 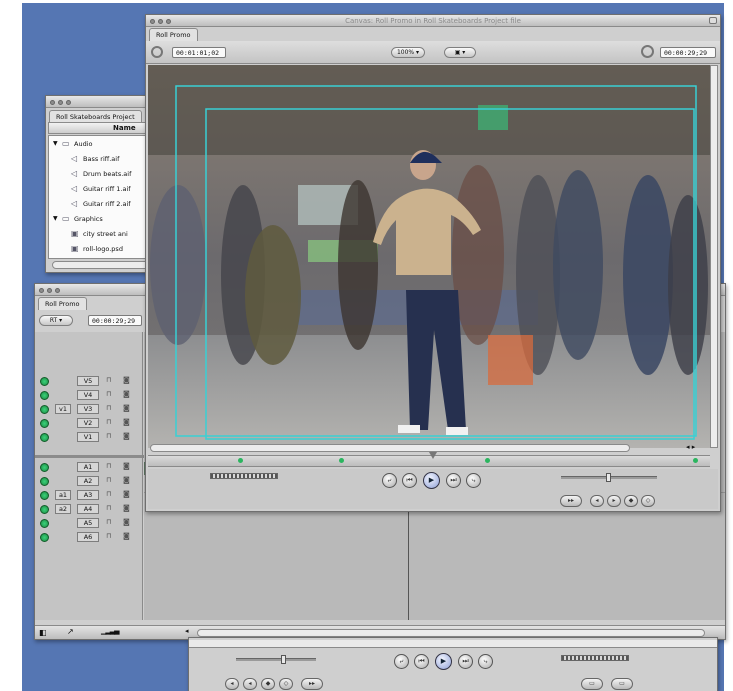 What do you see at coordinates (592, 684) in the screenshot?
I see `viewer-button-6: ▭` at bounding box center [592, 684].